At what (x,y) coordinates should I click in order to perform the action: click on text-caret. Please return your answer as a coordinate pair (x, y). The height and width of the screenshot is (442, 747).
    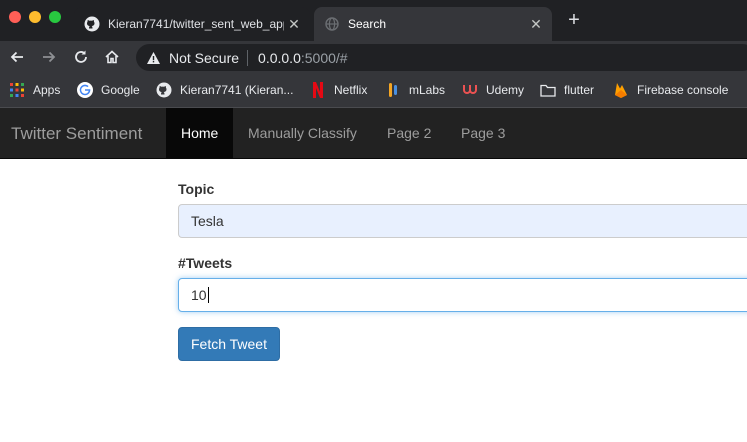
    Looking at the image, I should click on (208, 295).